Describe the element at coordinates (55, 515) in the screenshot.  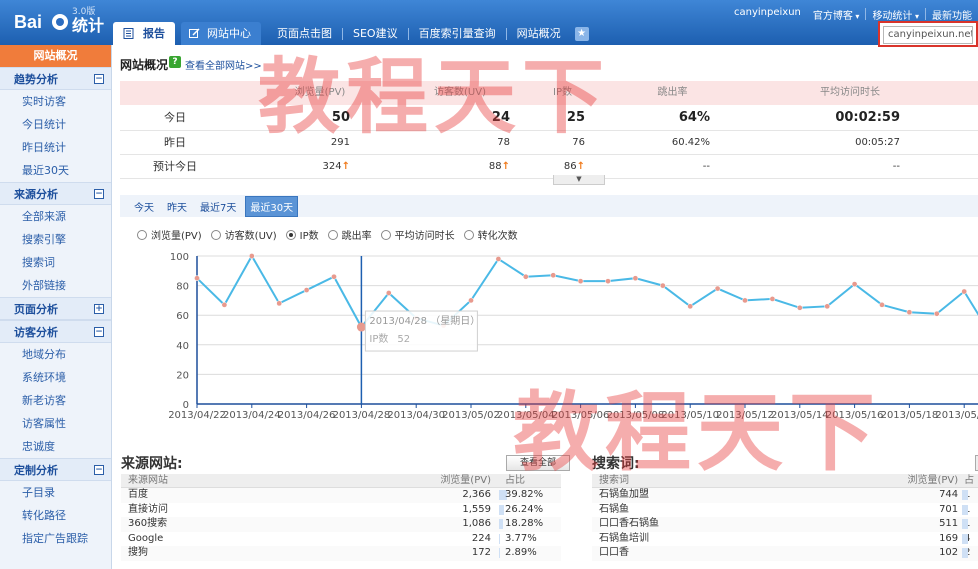
I see `sidebar-item-conversion: 转化路径` at that location.